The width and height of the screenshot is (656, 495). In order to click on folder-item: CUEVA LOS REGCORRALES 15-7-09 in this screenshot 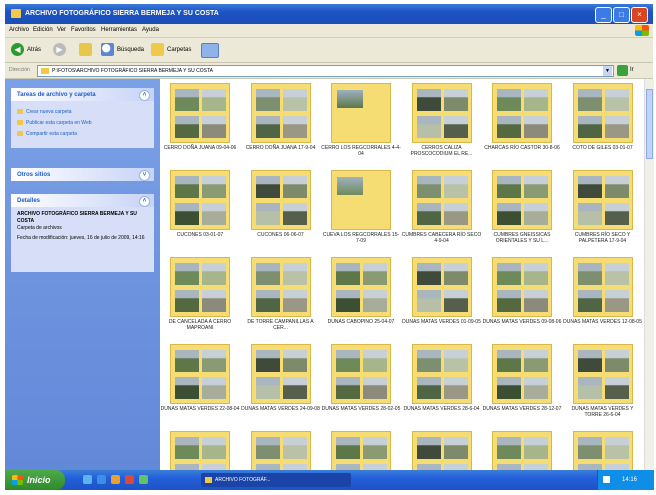, I will do `click(361, 214)`.